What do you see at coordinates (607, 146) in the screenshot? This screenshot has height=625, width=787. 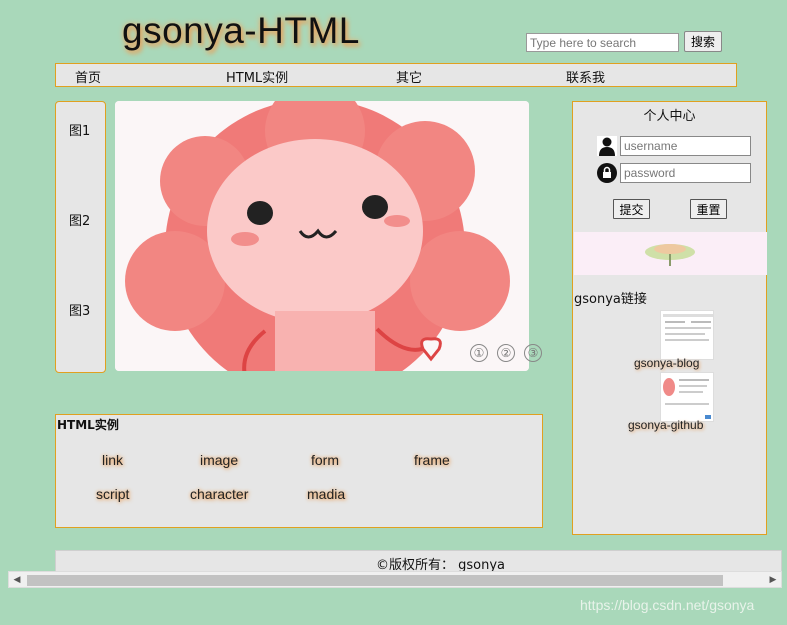 I see `user-icon` at bounding box center [607, 146].